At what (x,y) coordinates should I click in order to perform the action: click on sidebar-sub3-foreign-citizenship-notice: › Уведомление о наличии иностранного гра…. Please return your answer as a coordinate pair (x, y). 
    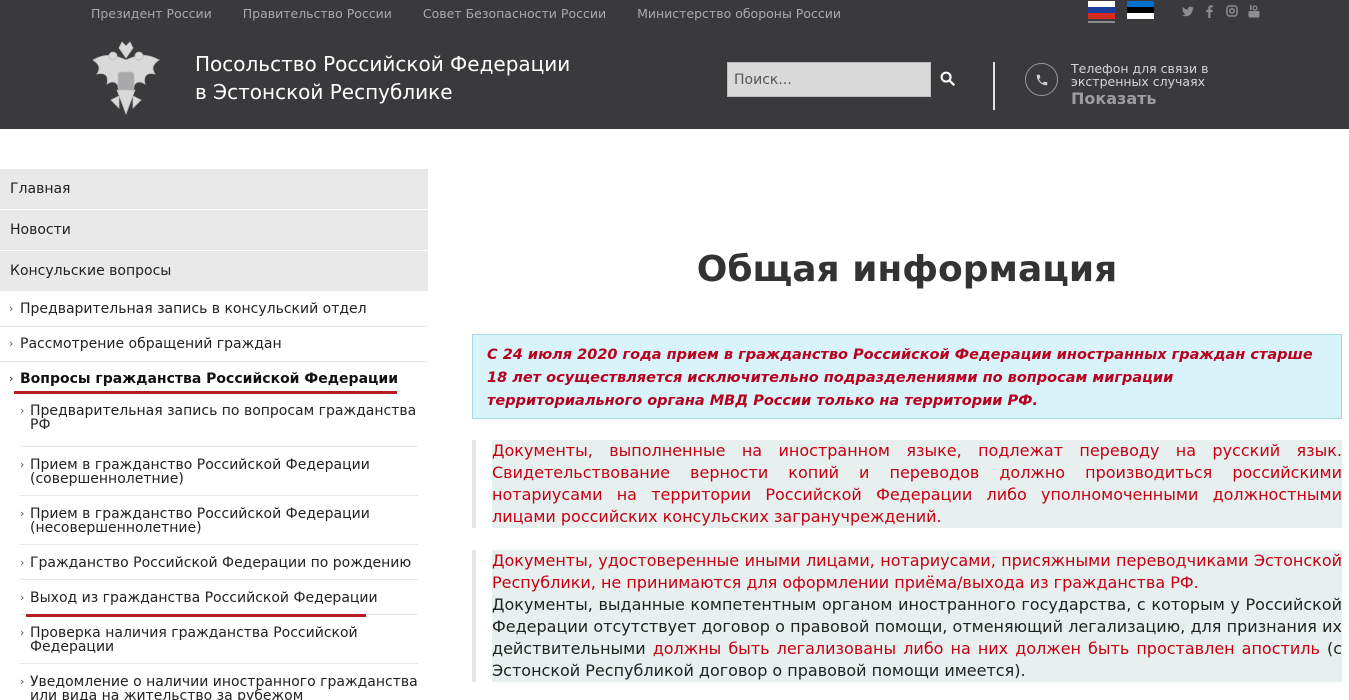
    Looking at the image, I should click on (219, 682).